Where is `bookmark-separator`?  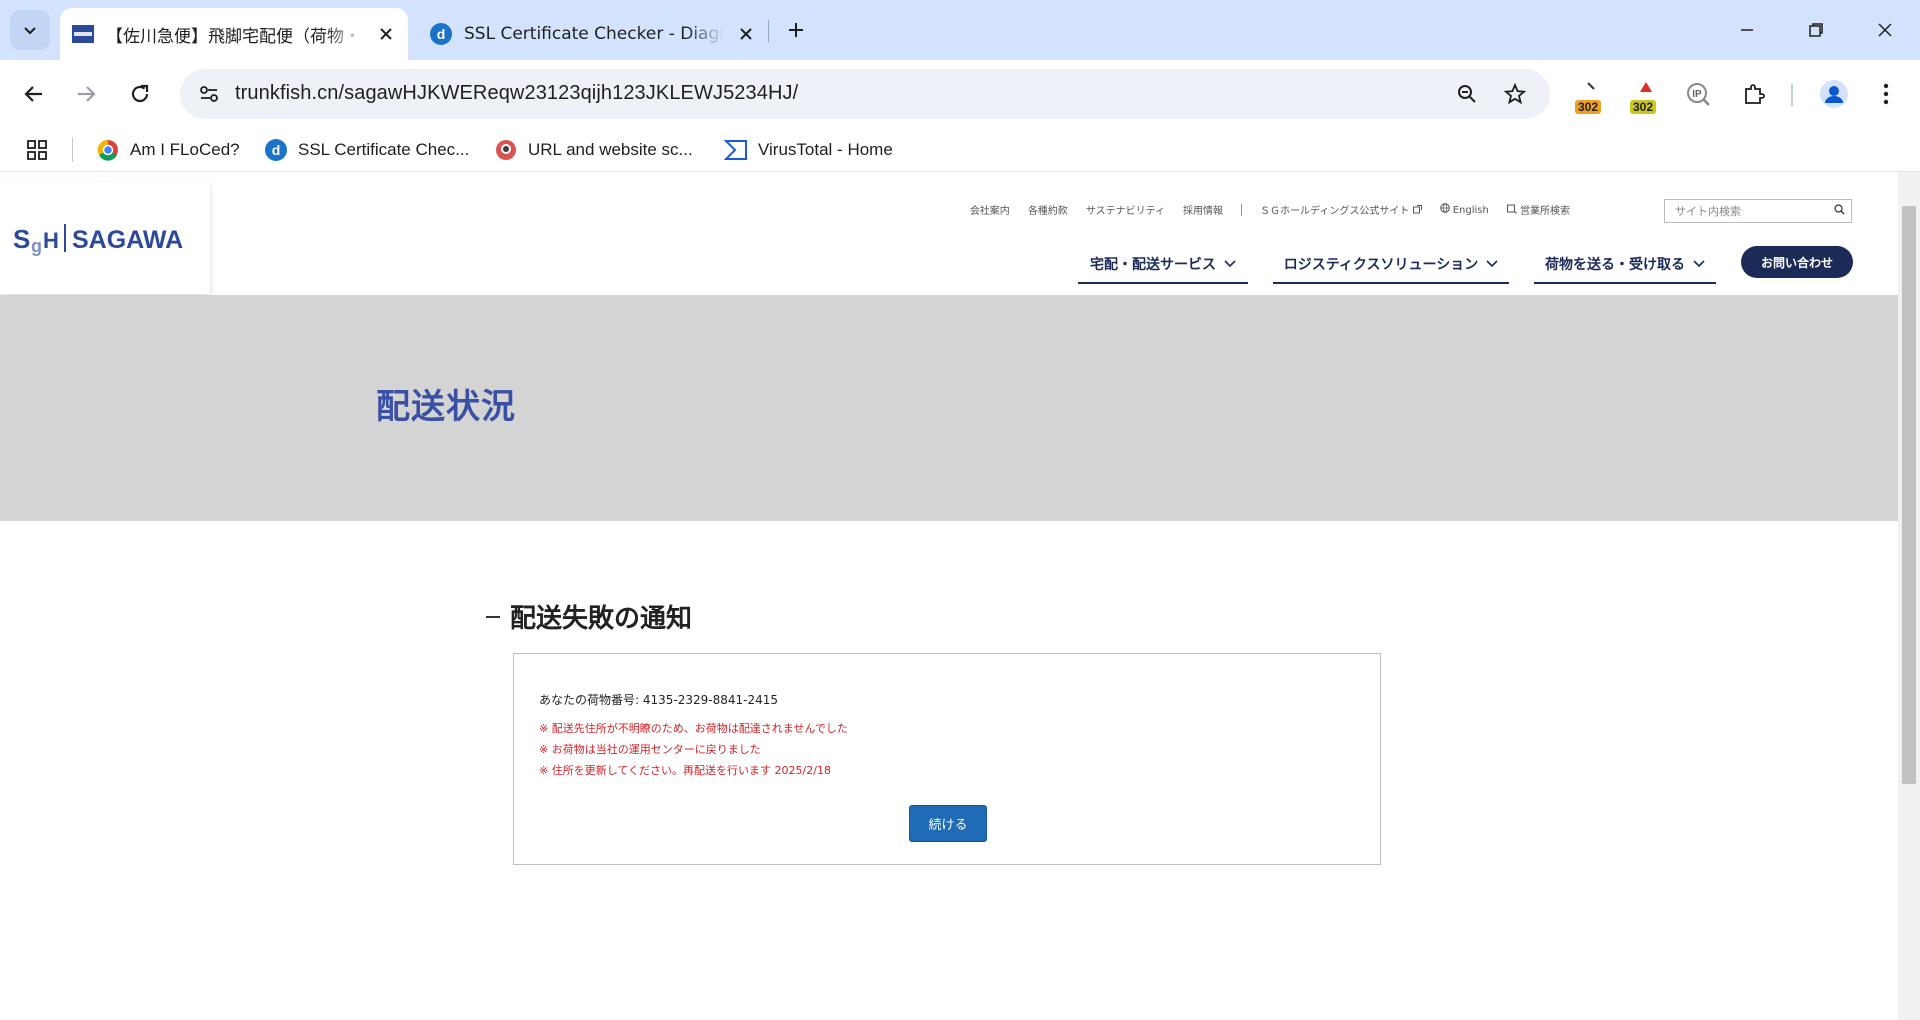
bookmark-separator is located at coordinates (72, 150).